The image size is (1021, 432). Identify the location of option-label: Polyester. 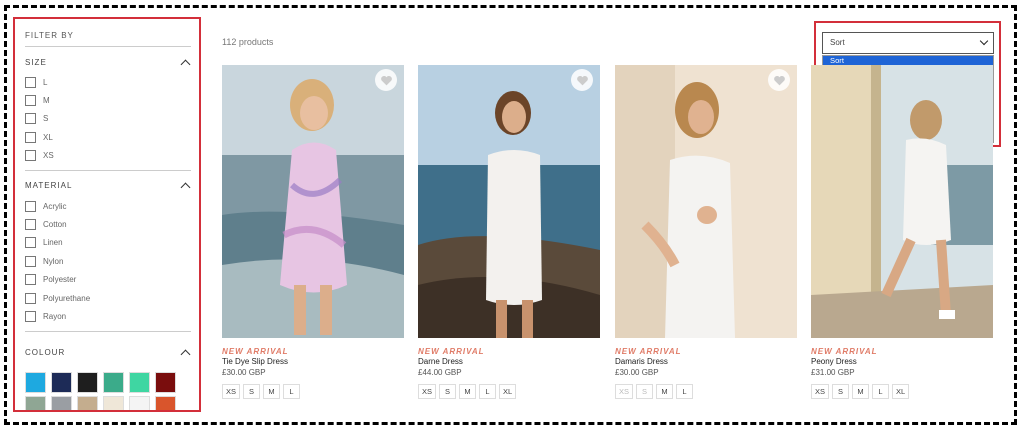
(60, 280).